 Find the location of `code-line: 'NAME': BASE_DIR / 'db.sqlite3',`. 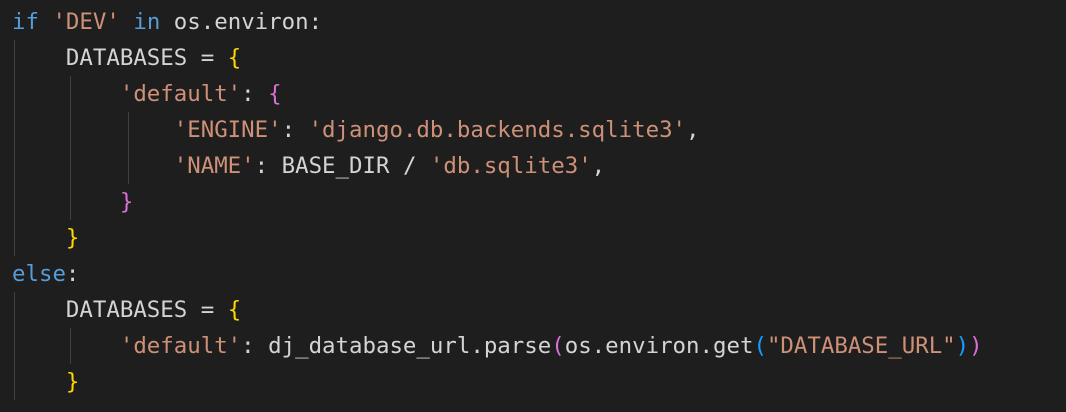

code-line: 'NAME': BASE_DIR / 'db.sqlite3', is located at coordinates (533, 166).